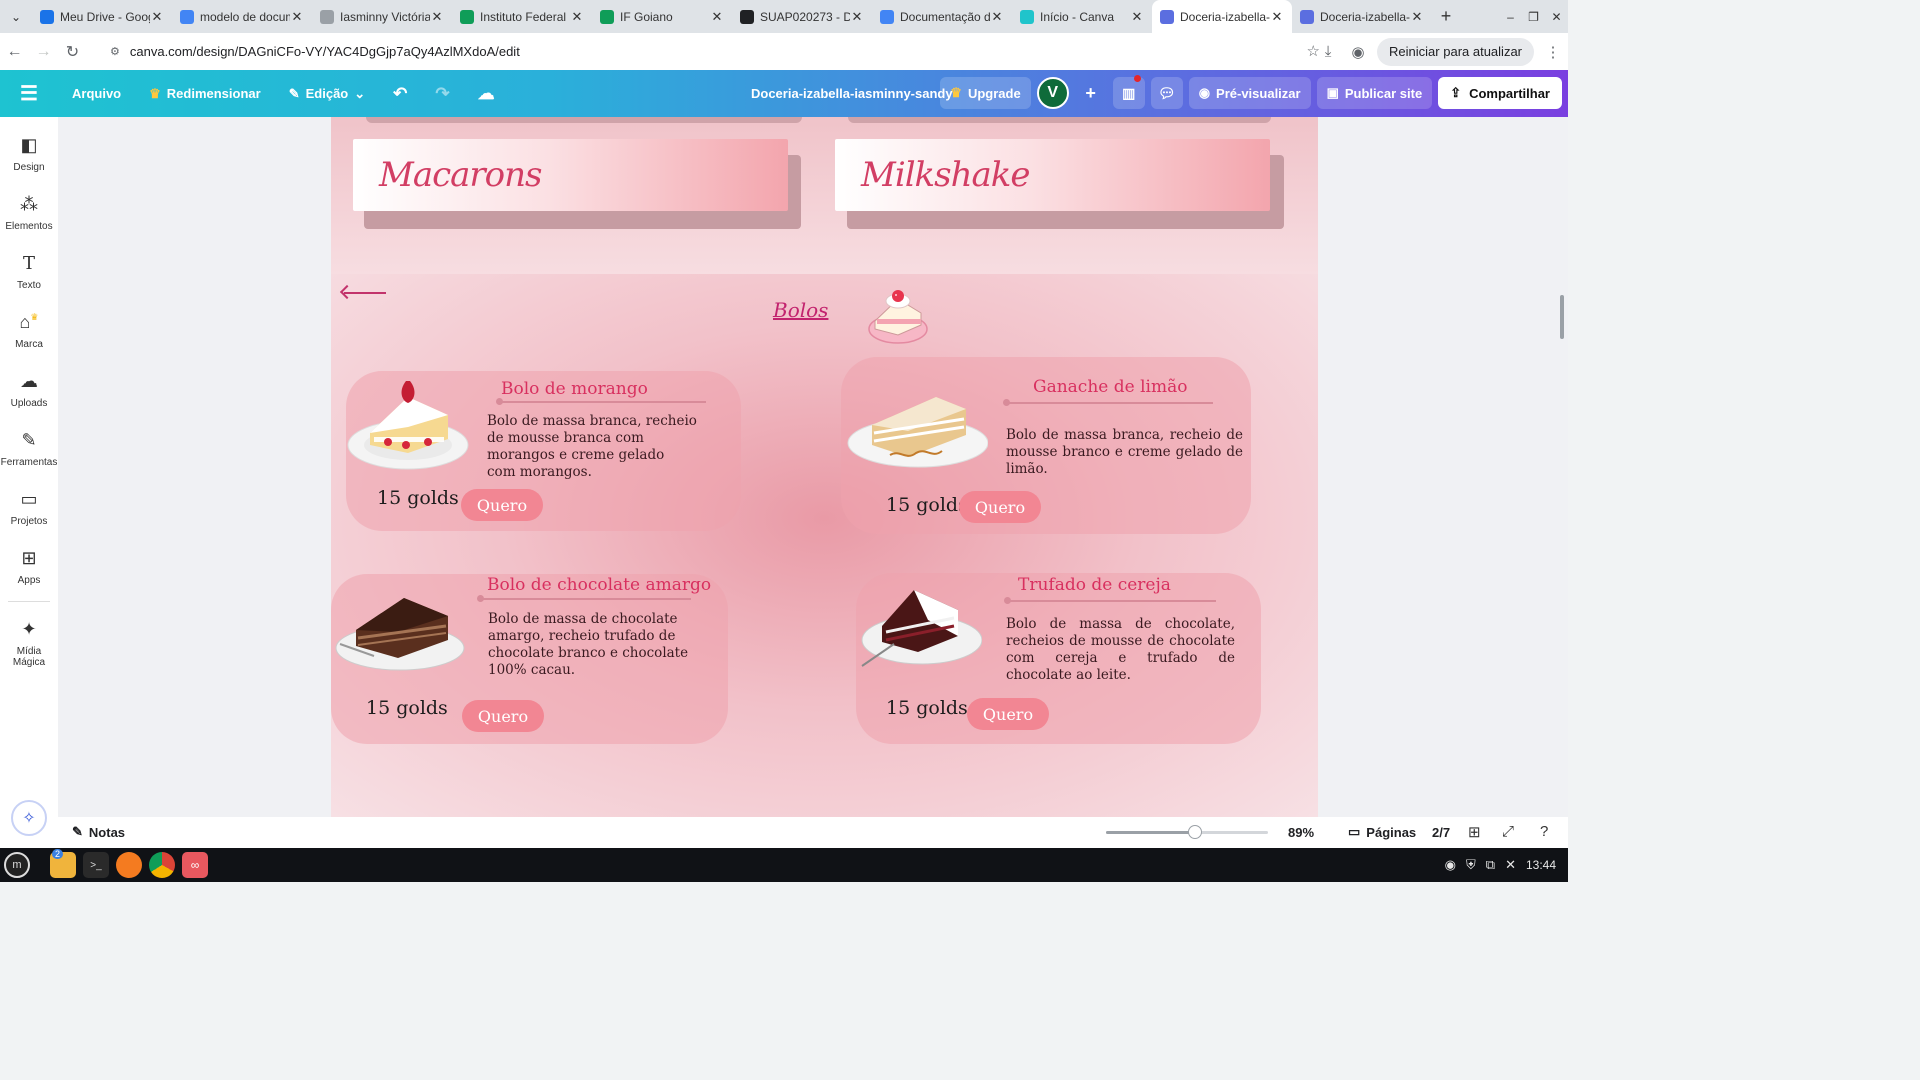  Describe the element at coordinates (43, 52) in the screenshot. I see `forward-icon: →` at that location.